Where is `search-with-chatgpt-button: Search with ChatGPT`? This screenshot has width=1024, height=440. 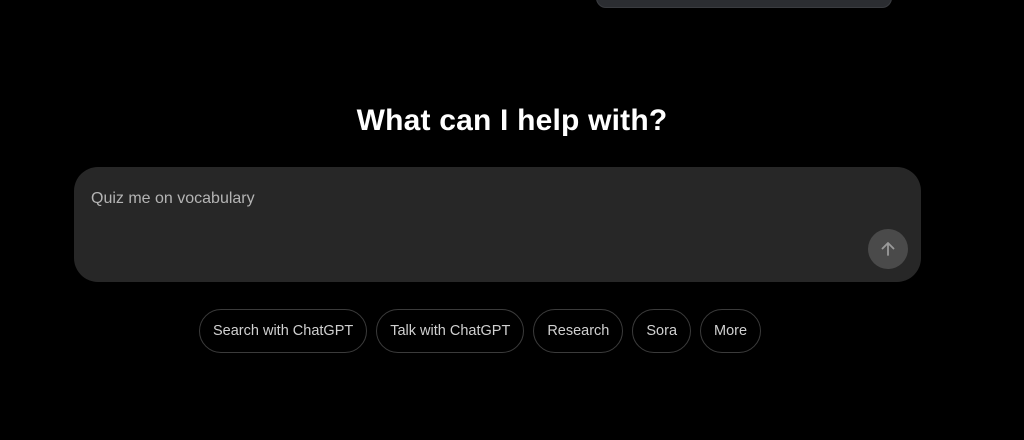 search-with-chatgpt-button: Search with ChatGPT is located at coordinates (283, 331).